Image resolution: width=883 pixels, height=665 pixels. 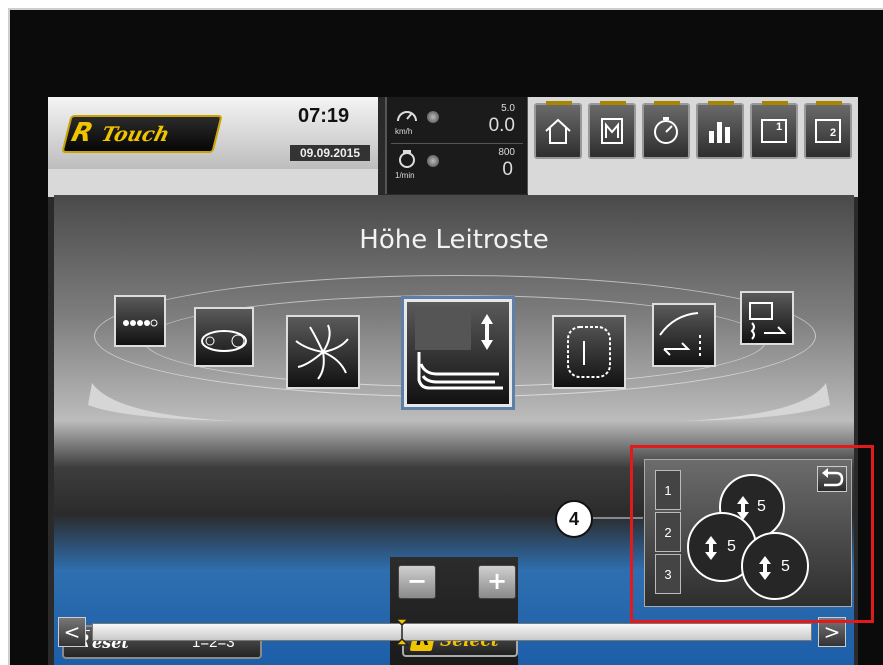 What do you see at coordinates (668, 490) in the screenshot?
I see `grate-1-button: 1` at bounding box center [668, 490].